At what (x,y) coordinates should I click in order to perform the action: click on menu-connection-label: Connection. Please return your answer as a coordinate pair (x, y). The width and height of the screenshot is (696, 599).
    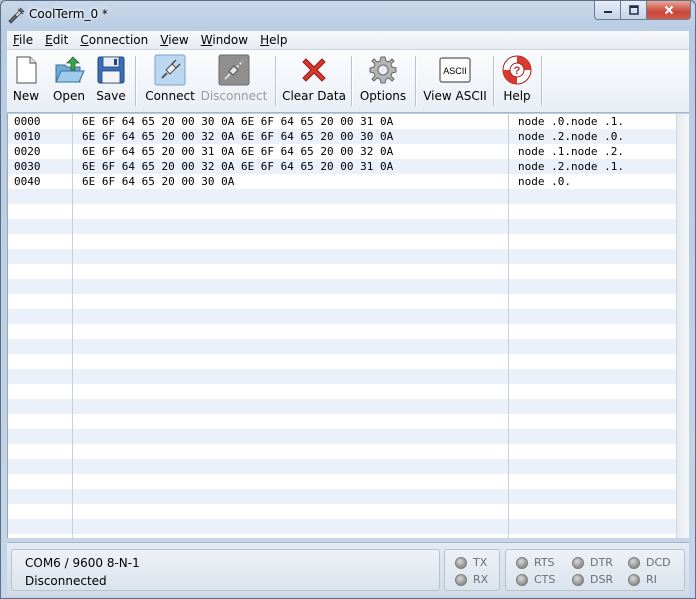
    Looking at the image, I should click on (114, 40).